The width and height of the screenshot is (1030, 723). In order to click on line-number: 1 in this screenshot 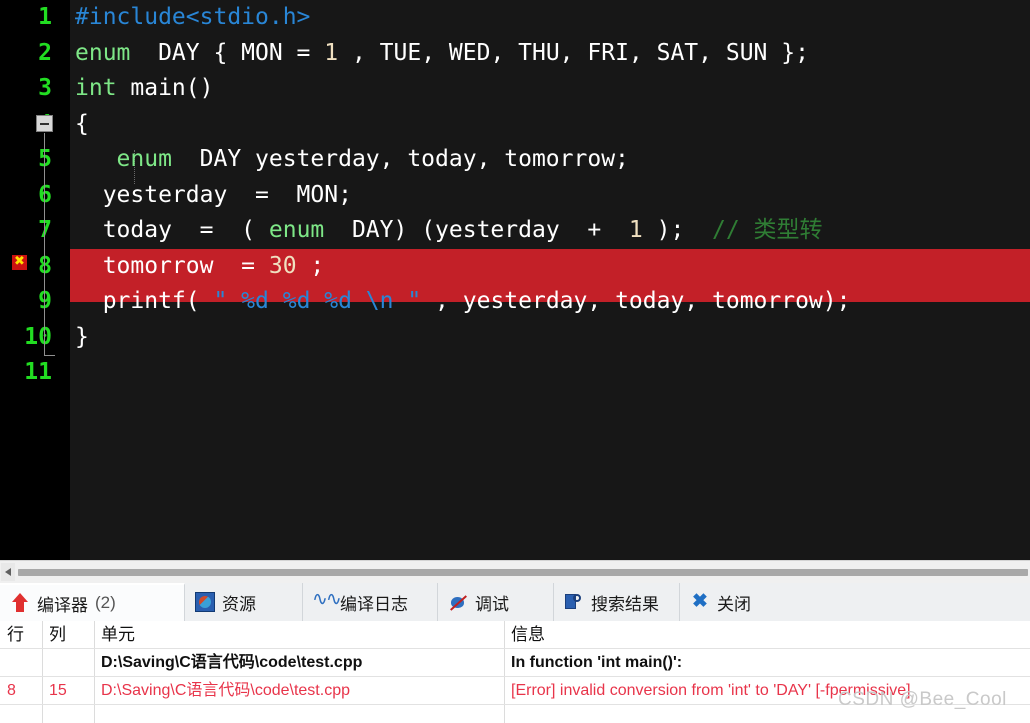, I will do `click(45, 17)`.